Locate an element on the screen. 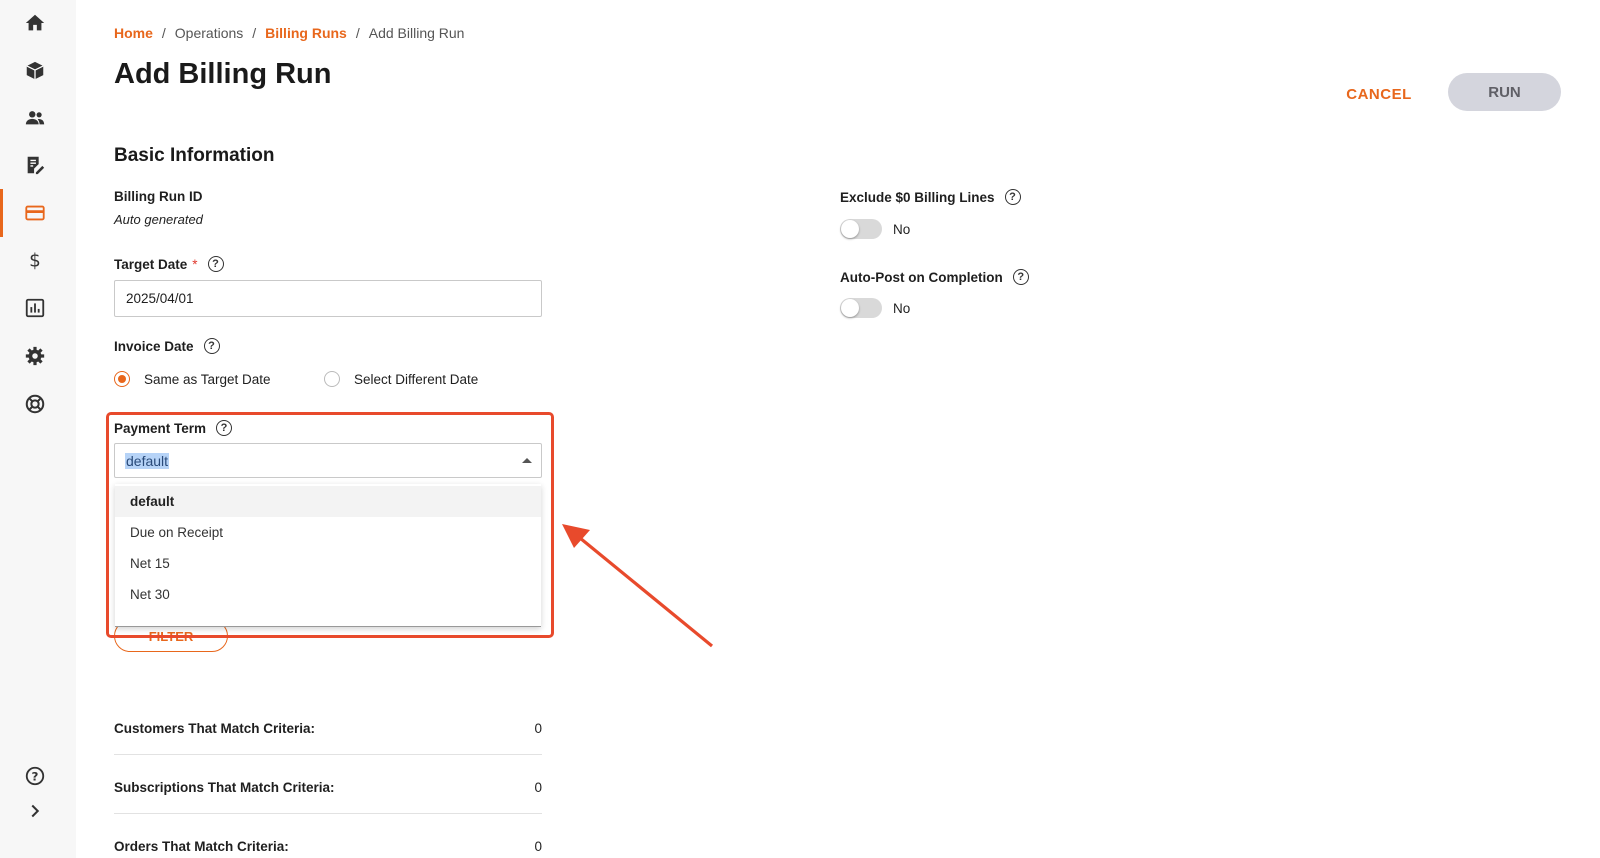 The width and height of the screenshot is (1600, 858). radio-same-as-target-date: Same as Target Date is located at coordinates (192, 379).